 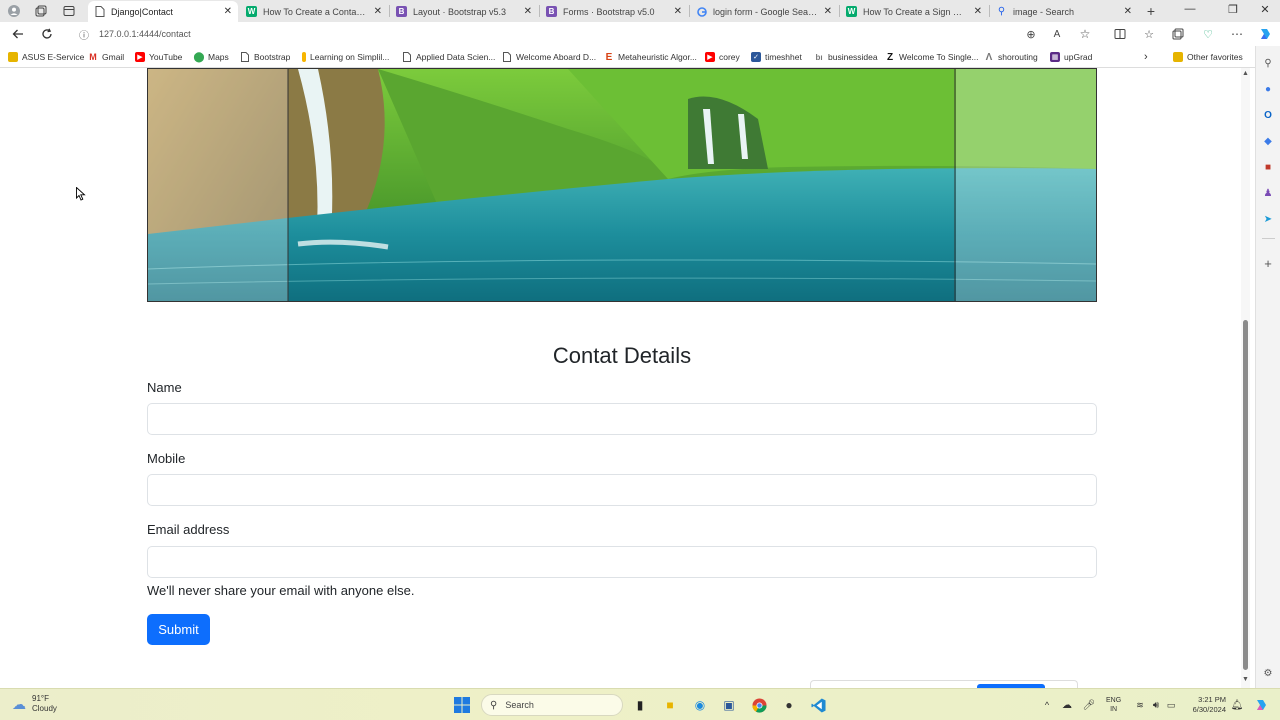 I want to click on bookmark-youtube: ▶ YouTube, so click(x=158, y=57).